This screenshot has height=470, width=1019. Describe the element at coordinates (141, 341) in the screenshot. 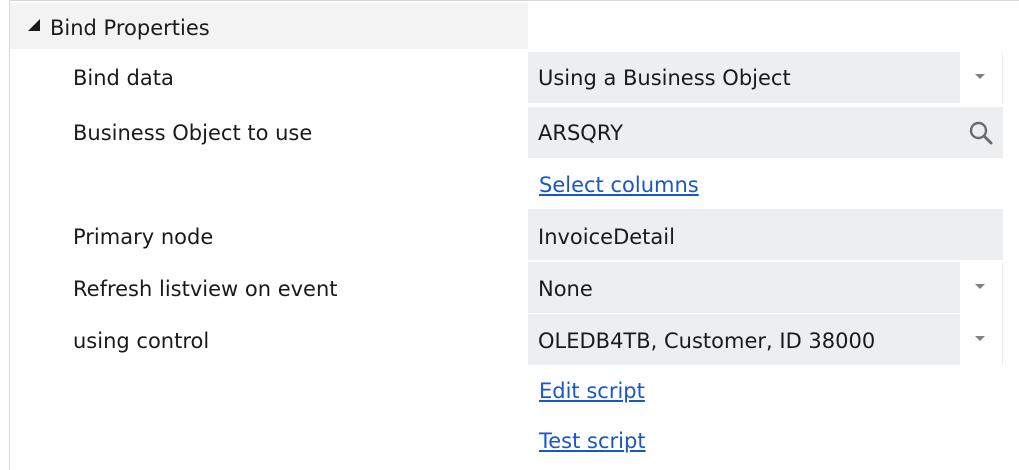

I see `using-control-label: using control` at that location.